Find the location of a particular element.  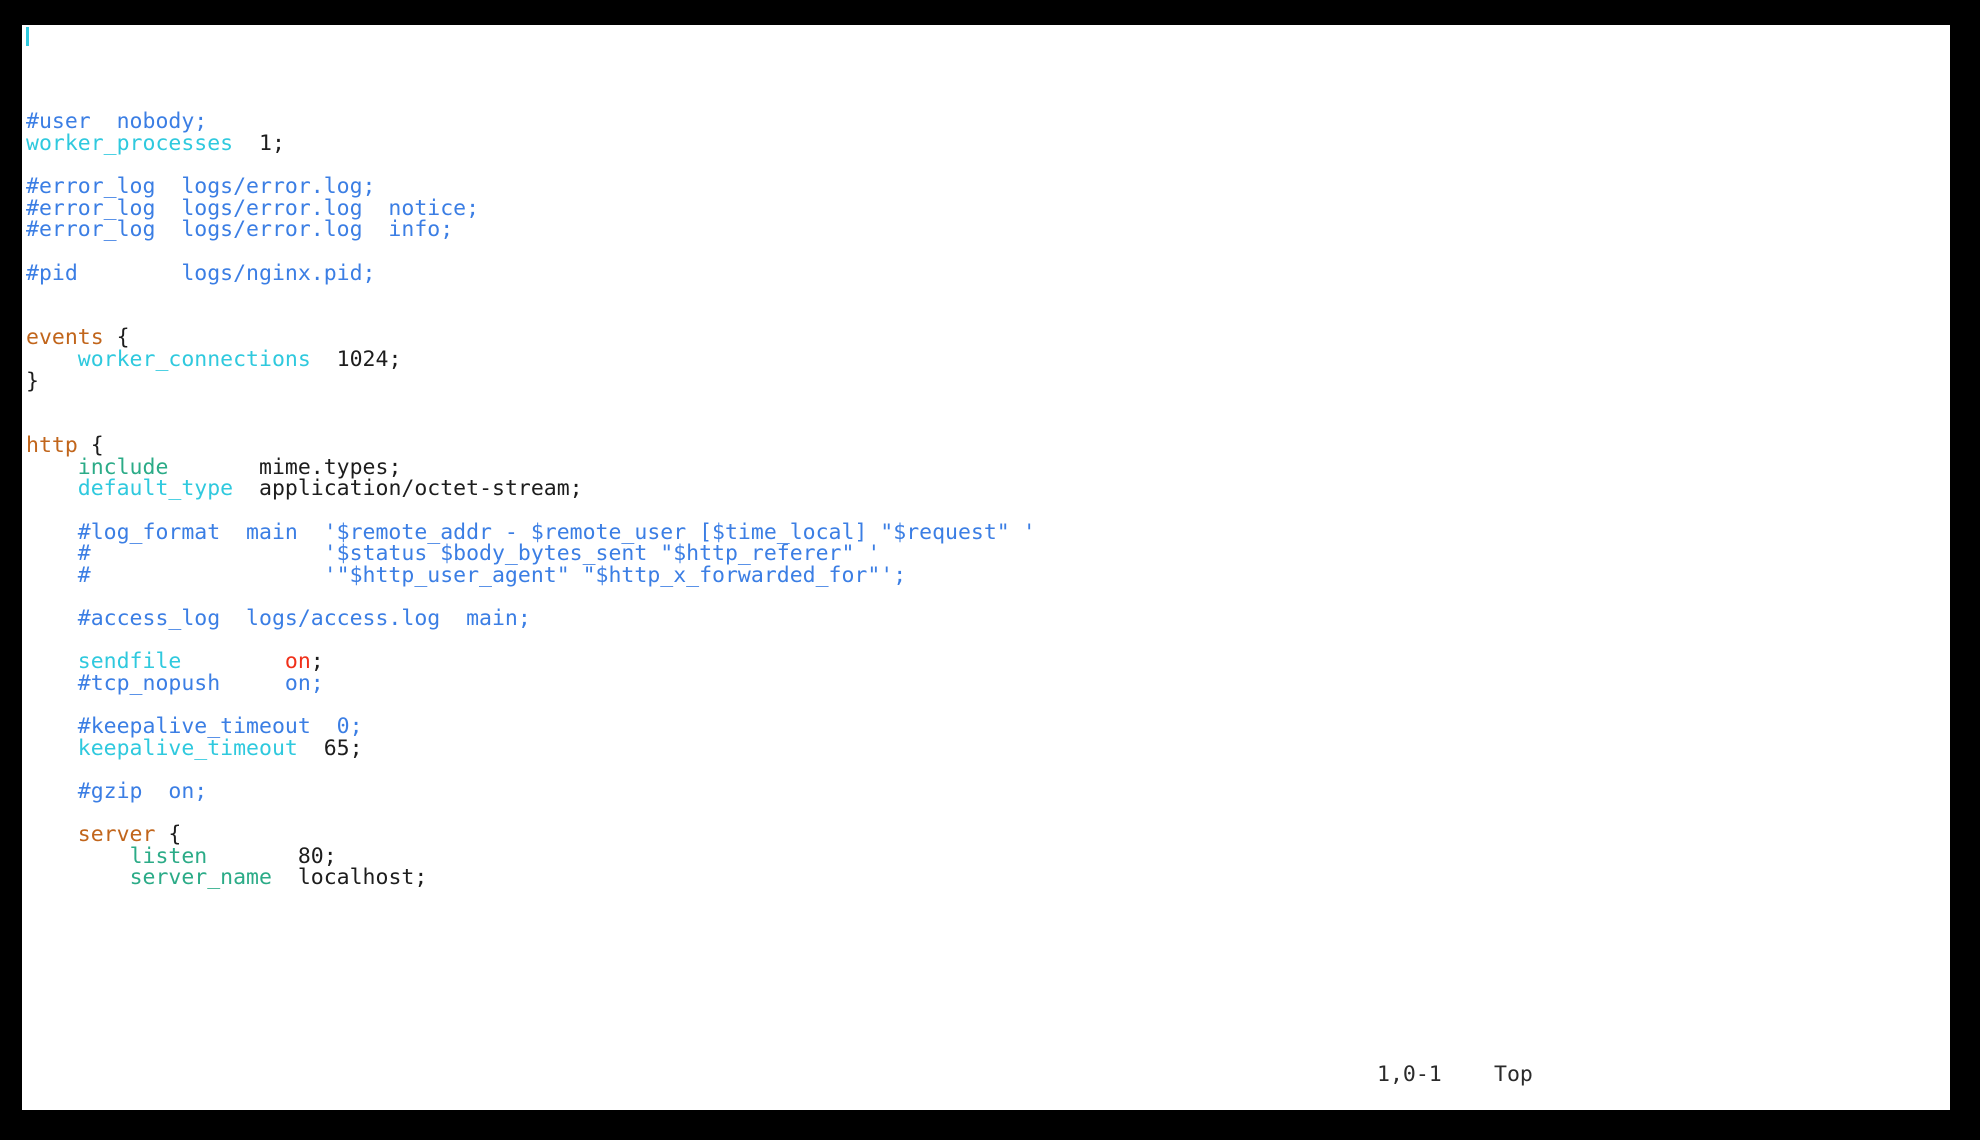

code-token: 1; is located at coordinates (259, 143).